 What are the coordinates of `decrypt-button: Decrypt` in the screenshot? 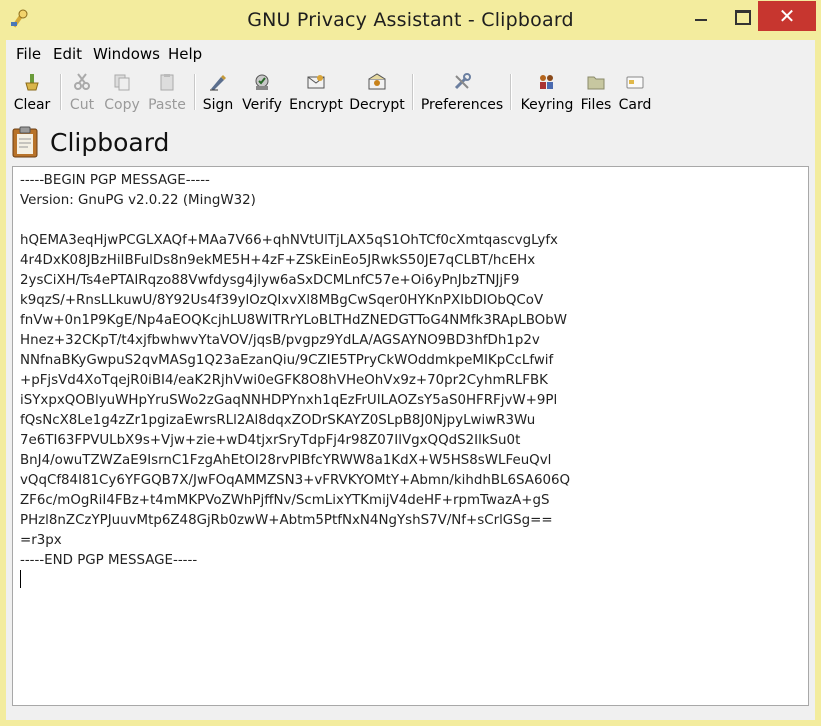 It's located at (377, 93).